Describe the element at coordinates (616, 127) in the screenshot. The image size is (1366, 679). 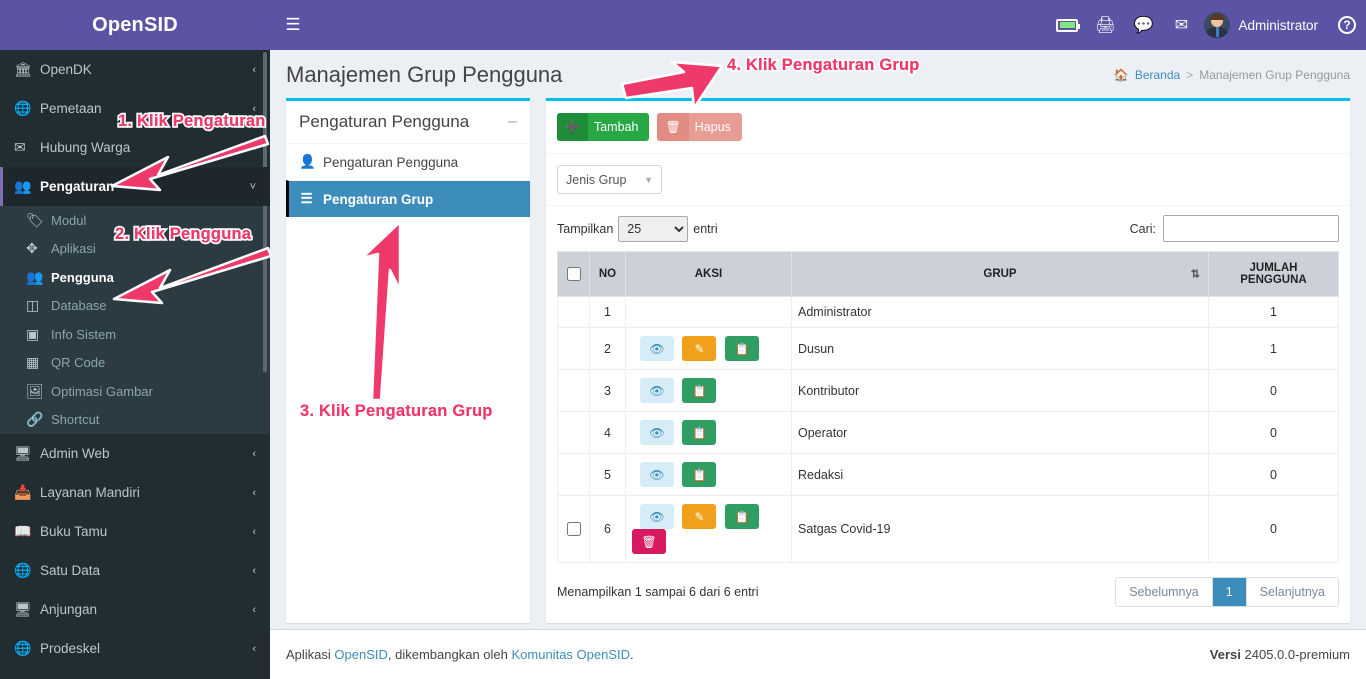
I see `add-button-label: Tambah` at that location.